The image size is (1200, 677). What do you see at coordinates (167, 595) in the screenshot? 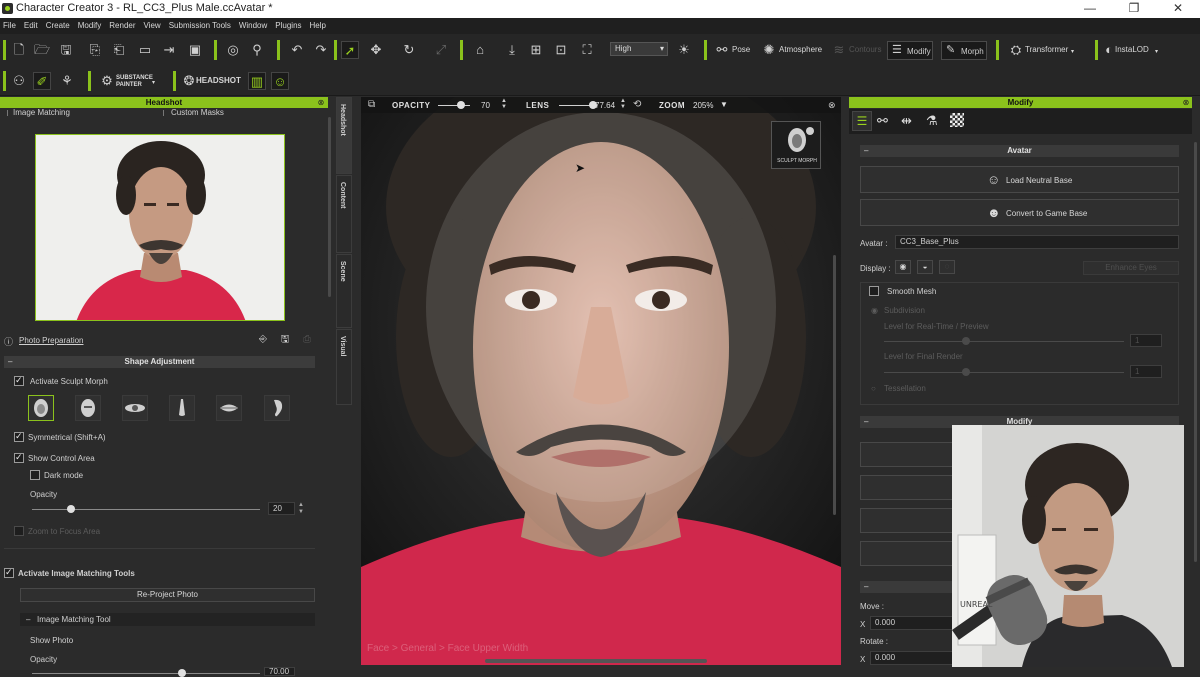
I see `reproject-photo-button: Re-Project Photo` at bounding box center [167, 595].